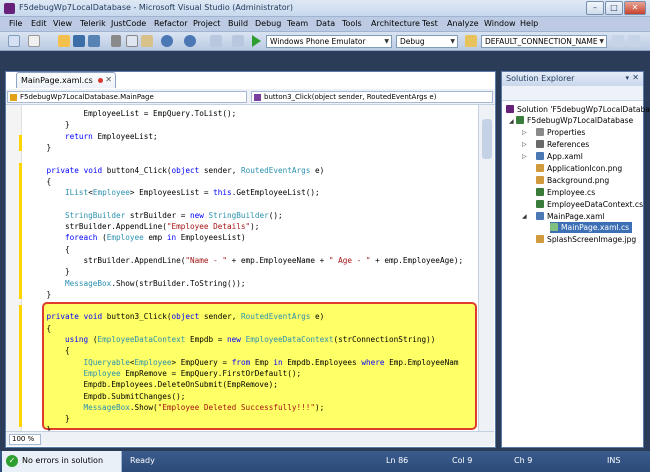 The width and height of the screenshot is (650, 472). Describe the element at coordinates (79, 41) in the screenshot. I see `save-icon` at that location.